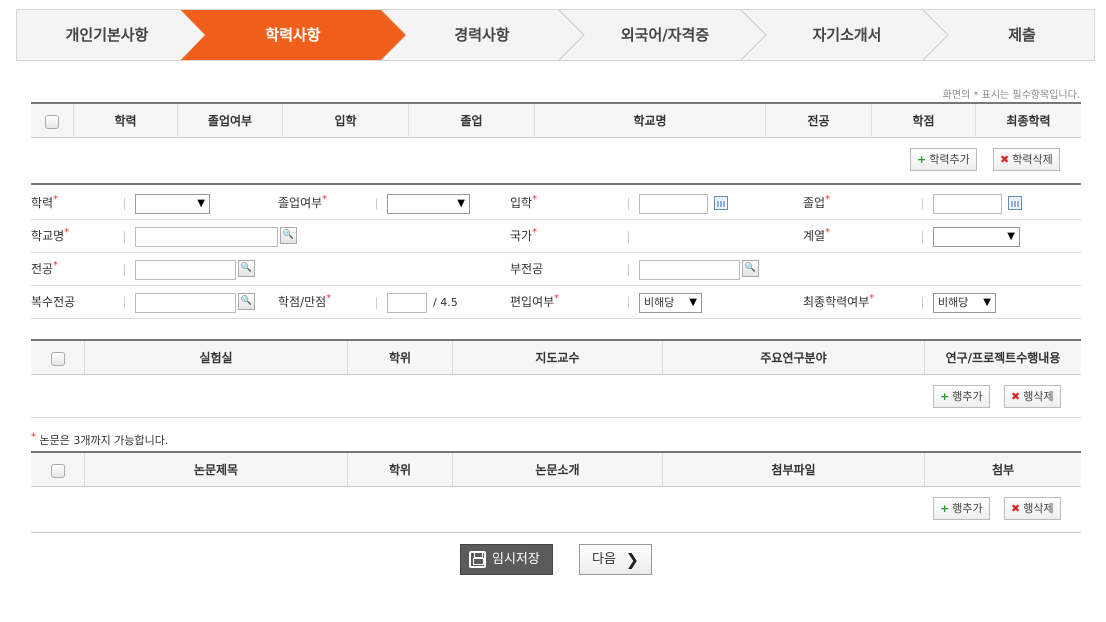 The width and height of the screenshot is (1106, 622). I want to click on column-header: 학점, so click(924, 121).